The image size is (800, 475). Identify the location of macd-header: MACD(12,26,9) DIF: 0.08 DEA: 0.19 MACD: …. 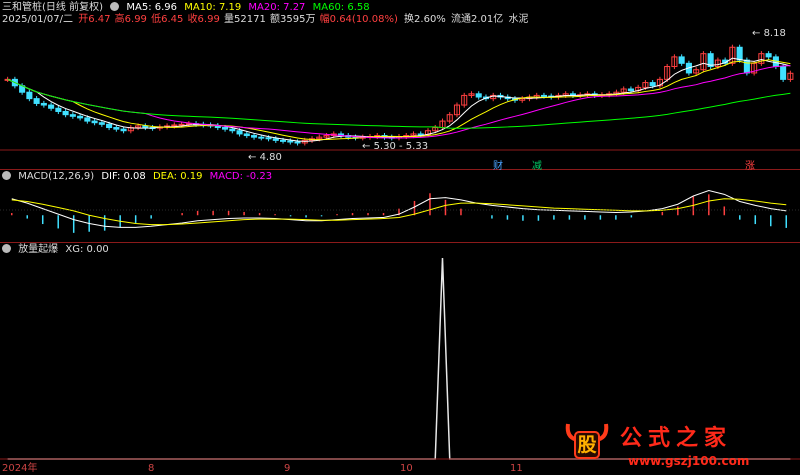
(139, 177).